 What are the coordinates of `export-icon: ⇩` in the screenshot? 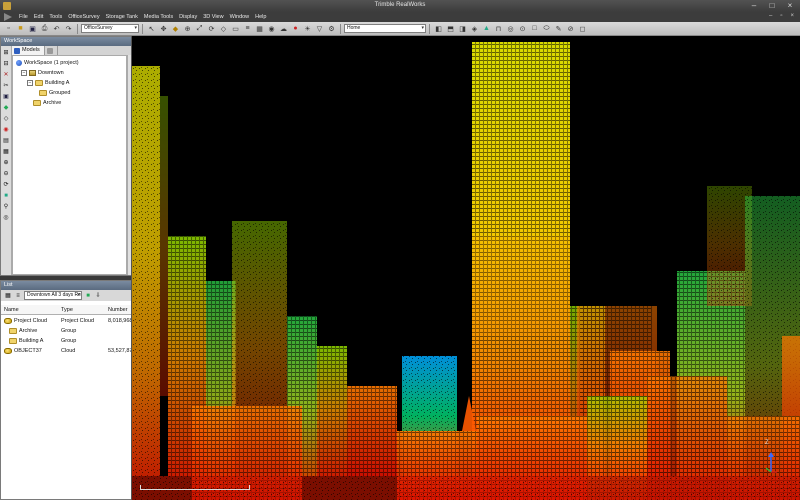 It's located at (98, 296).